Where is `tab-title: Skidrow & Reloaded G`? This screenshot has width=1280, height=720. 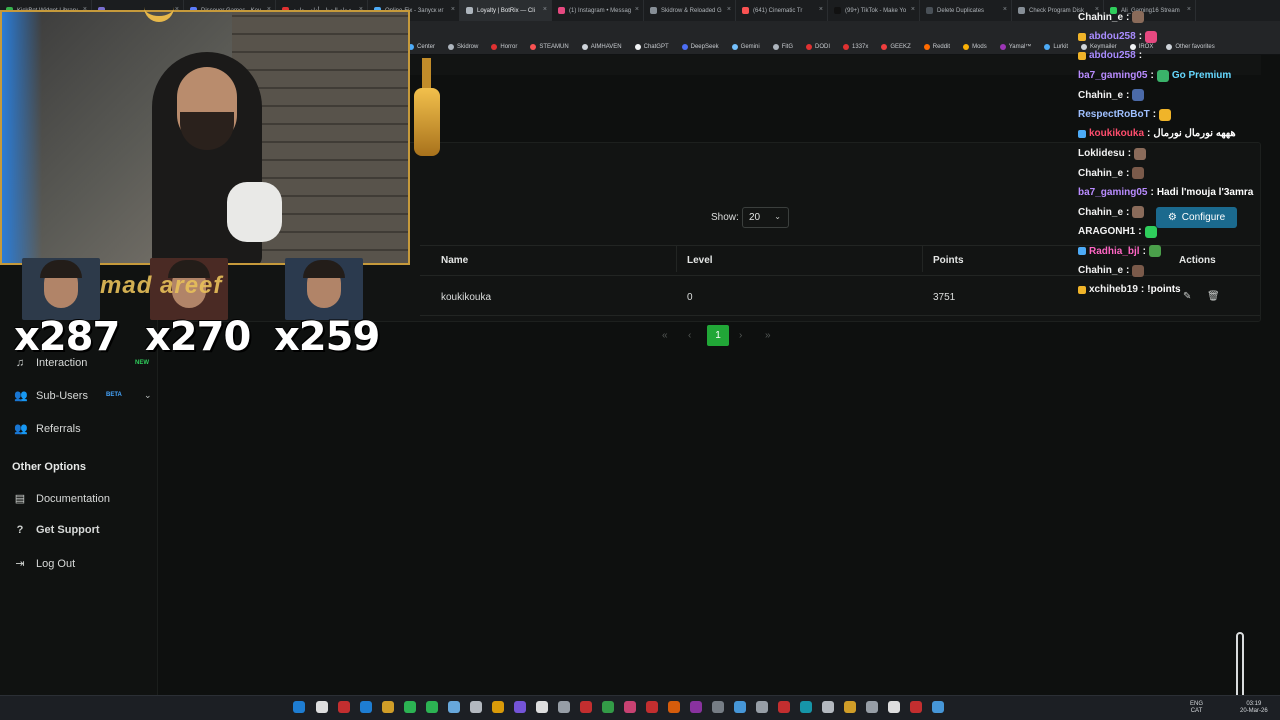
tab-title: Skidrow & Reloaded G is located at coordinates (691, 10).